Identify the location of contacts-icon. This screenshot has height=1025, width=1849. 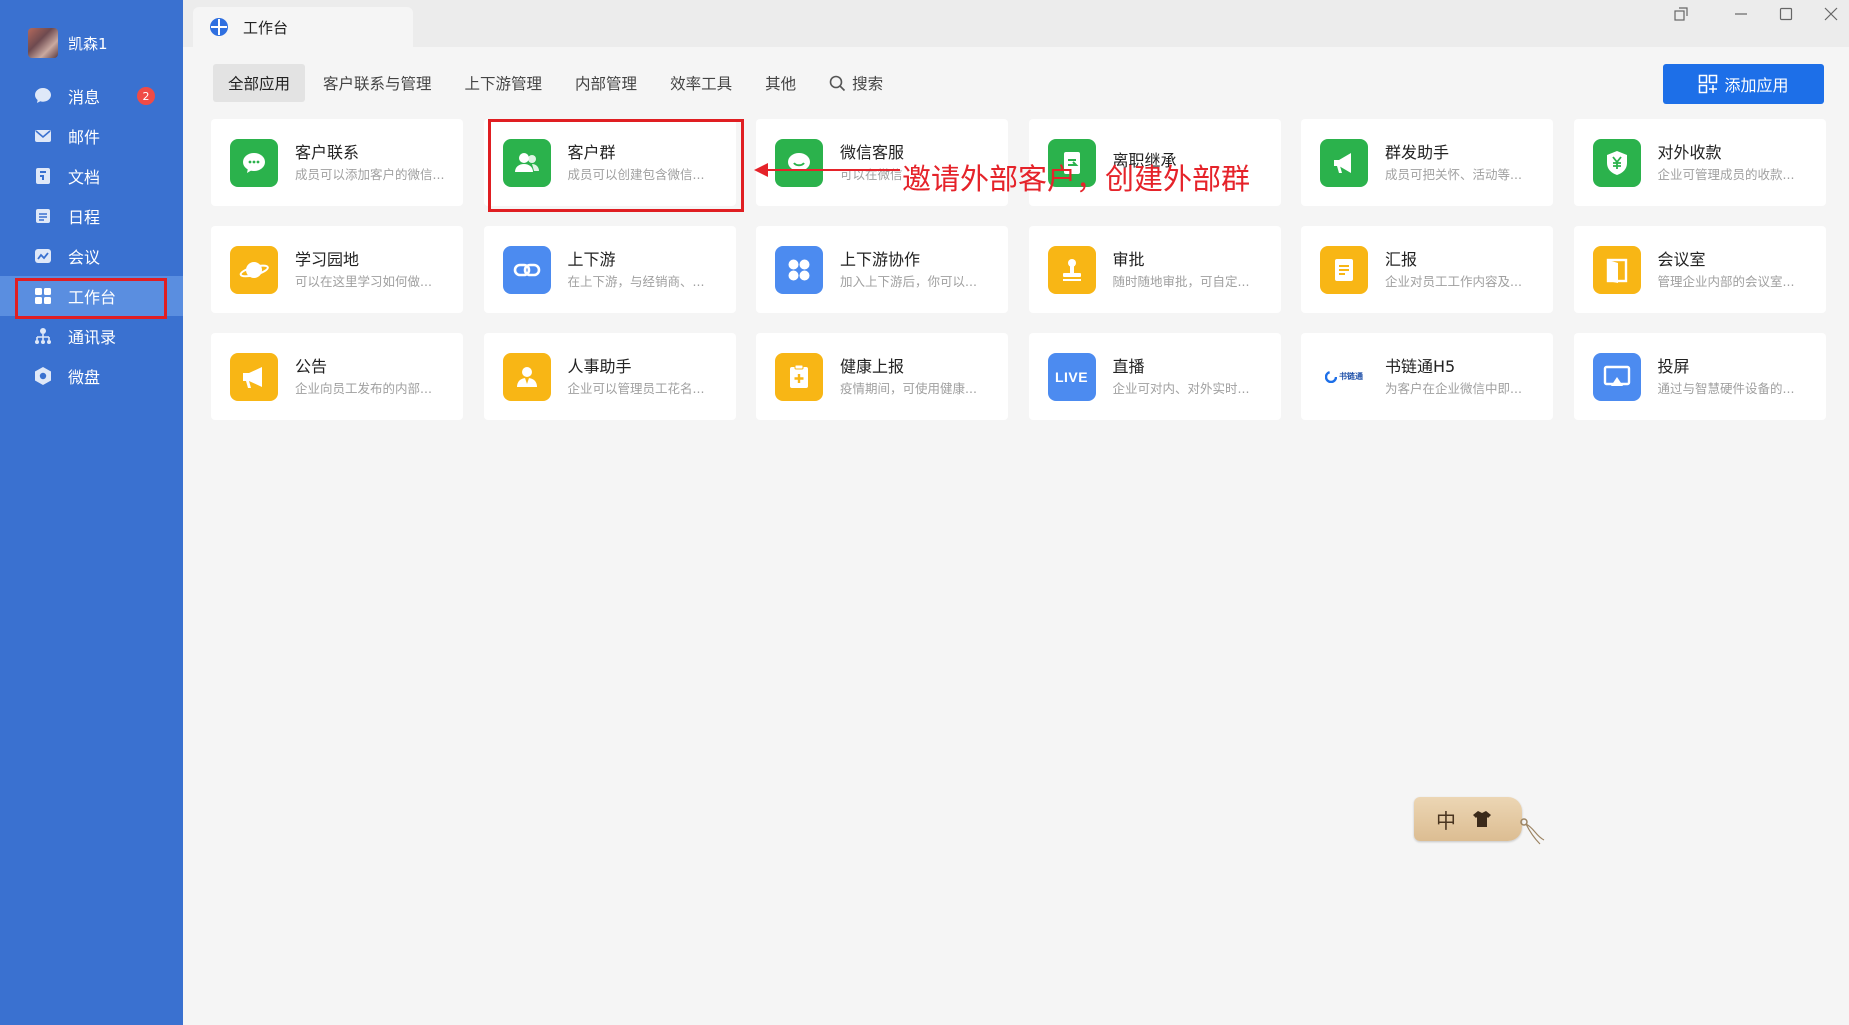
(43, 336).